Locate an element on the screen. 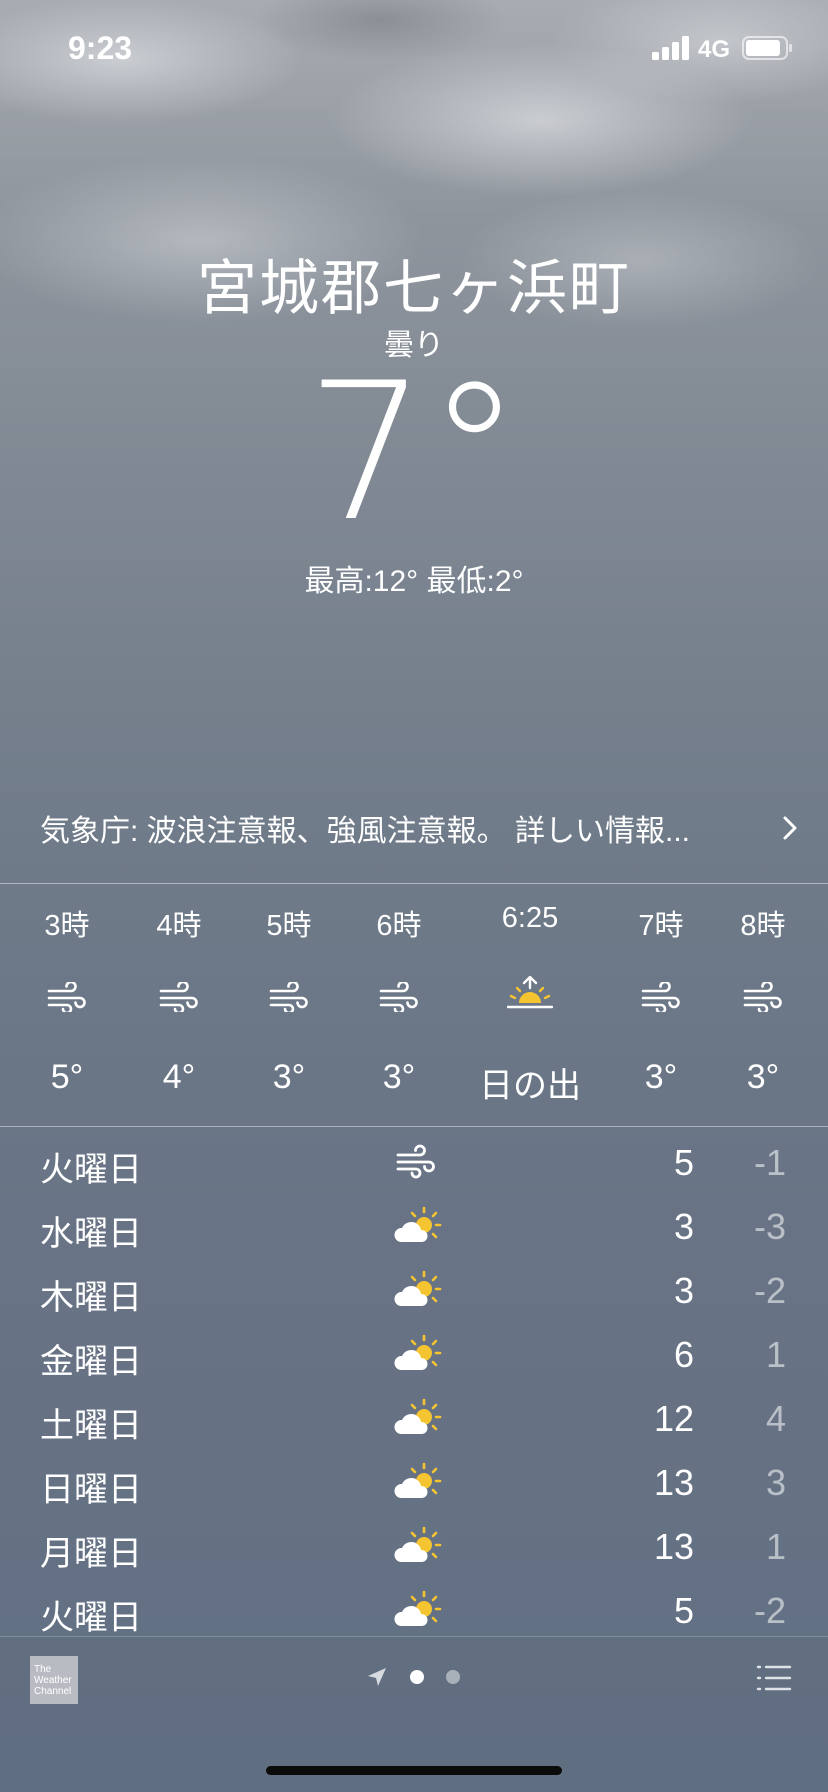 The image size is (828, 1792). daily-row: 水曜日 3 -3 is located at coordinates (414, 1228).